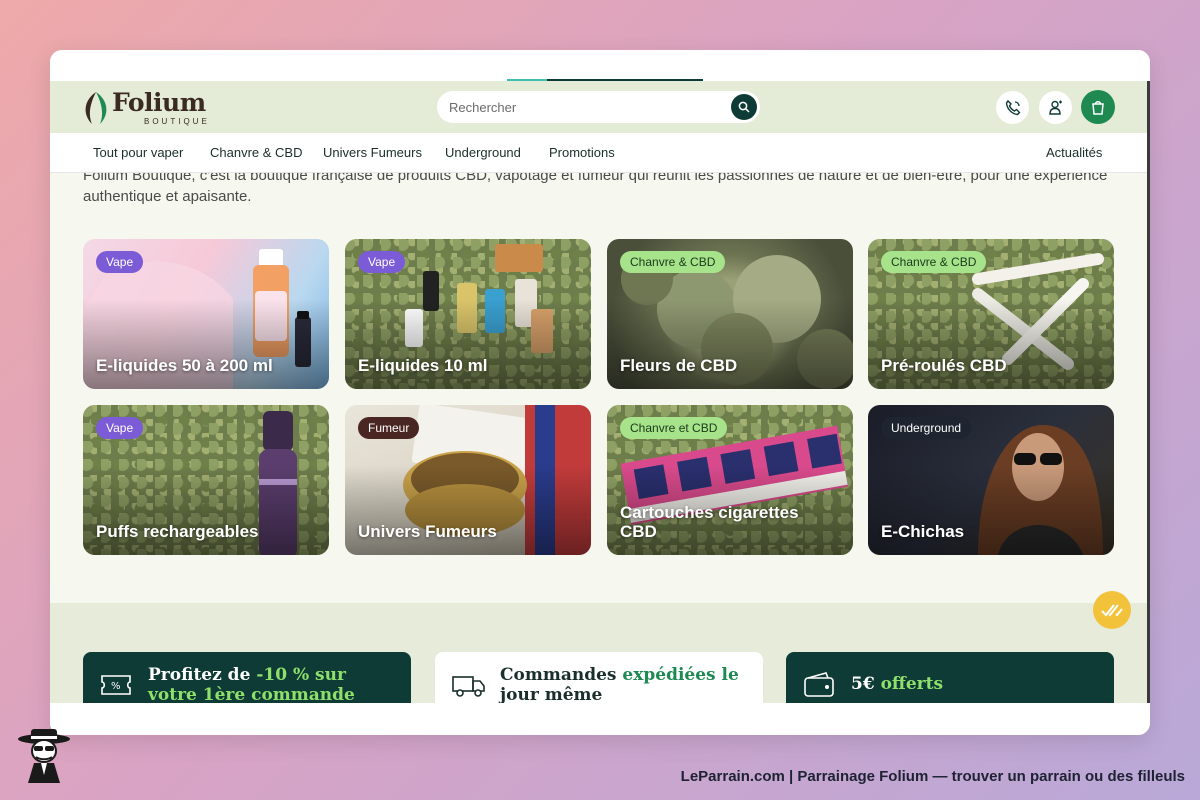 This screenshot has height=800, width=1200. I want to click on category-card-e-chichas: Underground E-Chichas, so click(991, 480).